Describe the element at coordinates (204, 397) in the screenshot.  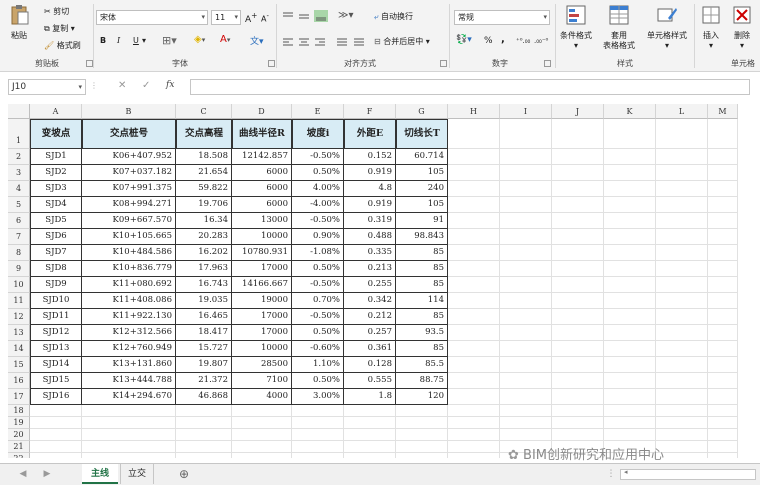
I see `table-cell: 46.868` at that location.